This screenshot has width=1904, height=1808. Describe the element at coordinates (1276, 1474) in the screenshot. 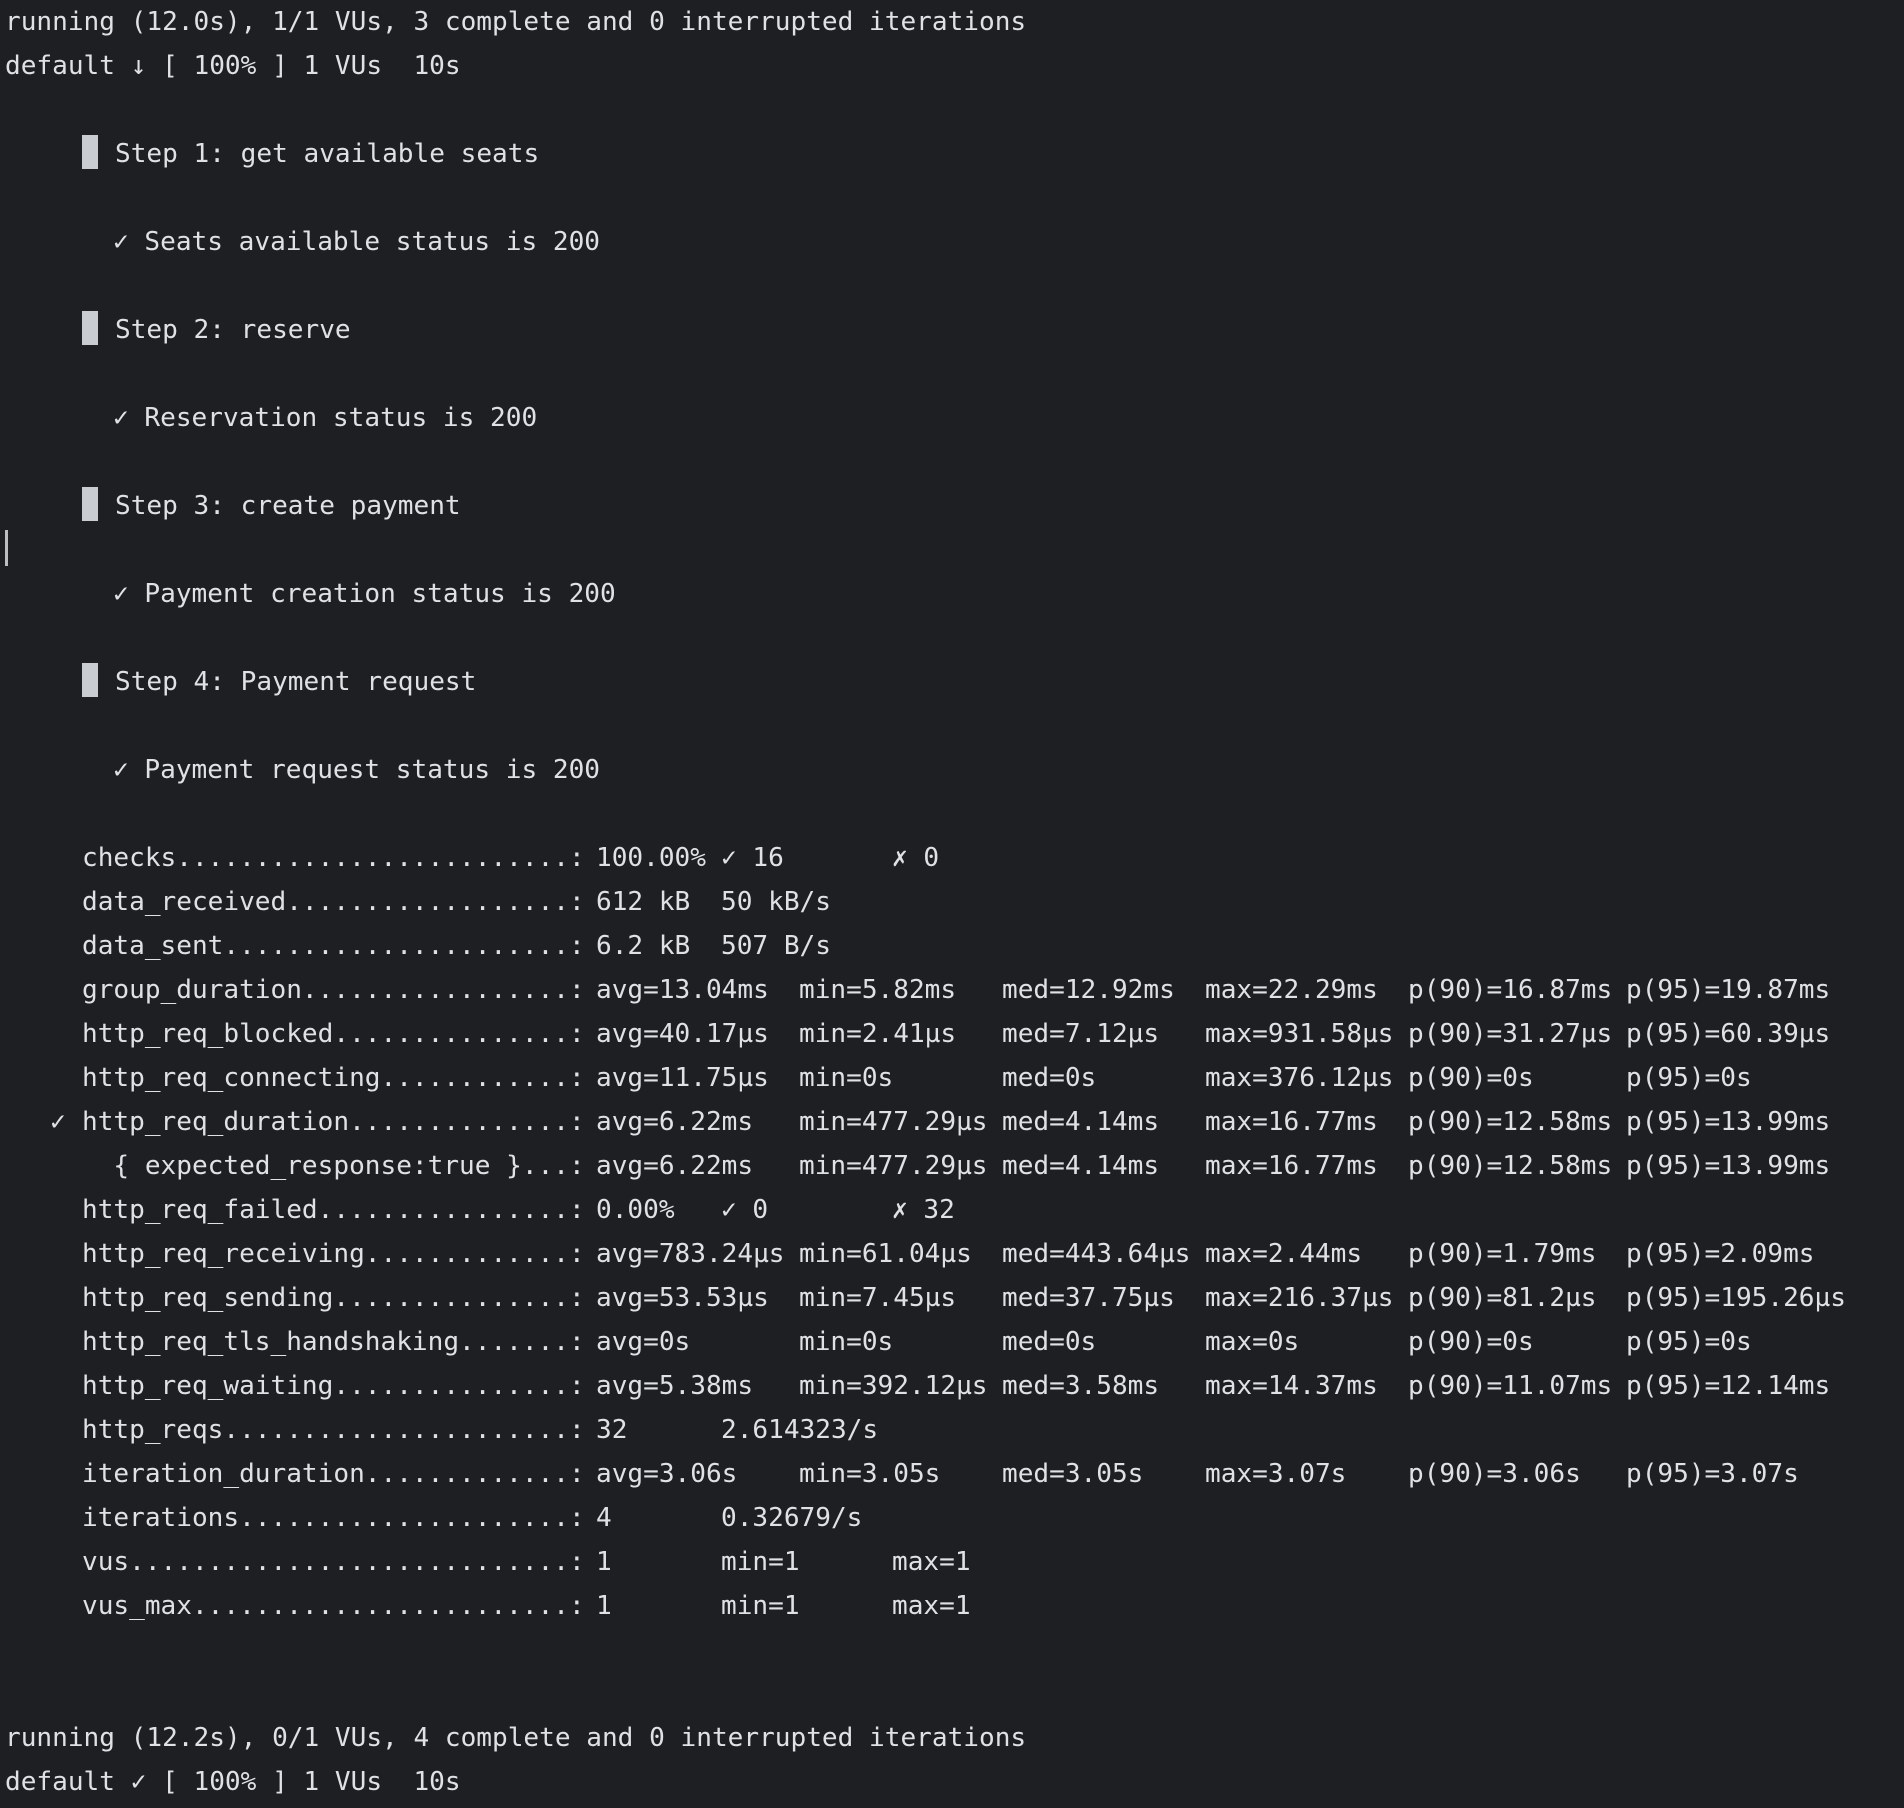

I see `metric-value: max=3.07s` at that location.